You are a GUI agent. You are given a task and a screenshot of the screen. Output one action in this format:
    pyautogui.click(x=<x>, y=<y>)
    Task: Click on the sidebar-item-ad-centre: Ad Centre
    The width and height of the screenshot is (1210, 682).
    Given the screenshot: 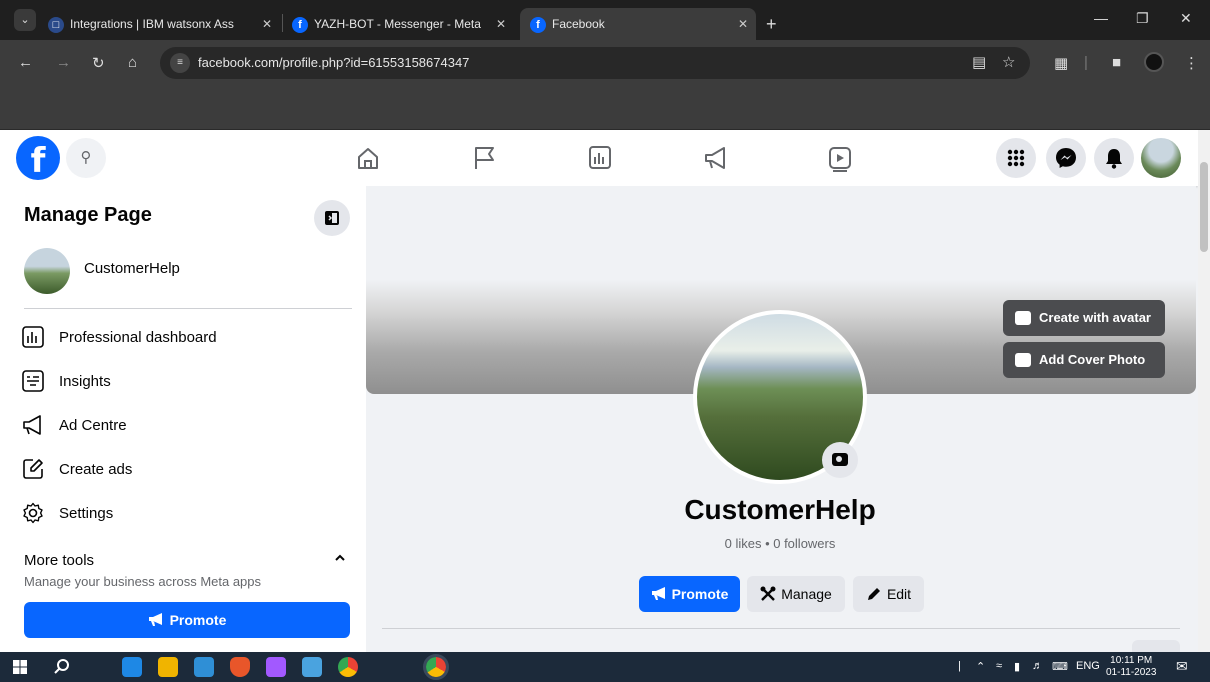 What is the action you would take?
    pyautogui.click(x=182, y=426)
    